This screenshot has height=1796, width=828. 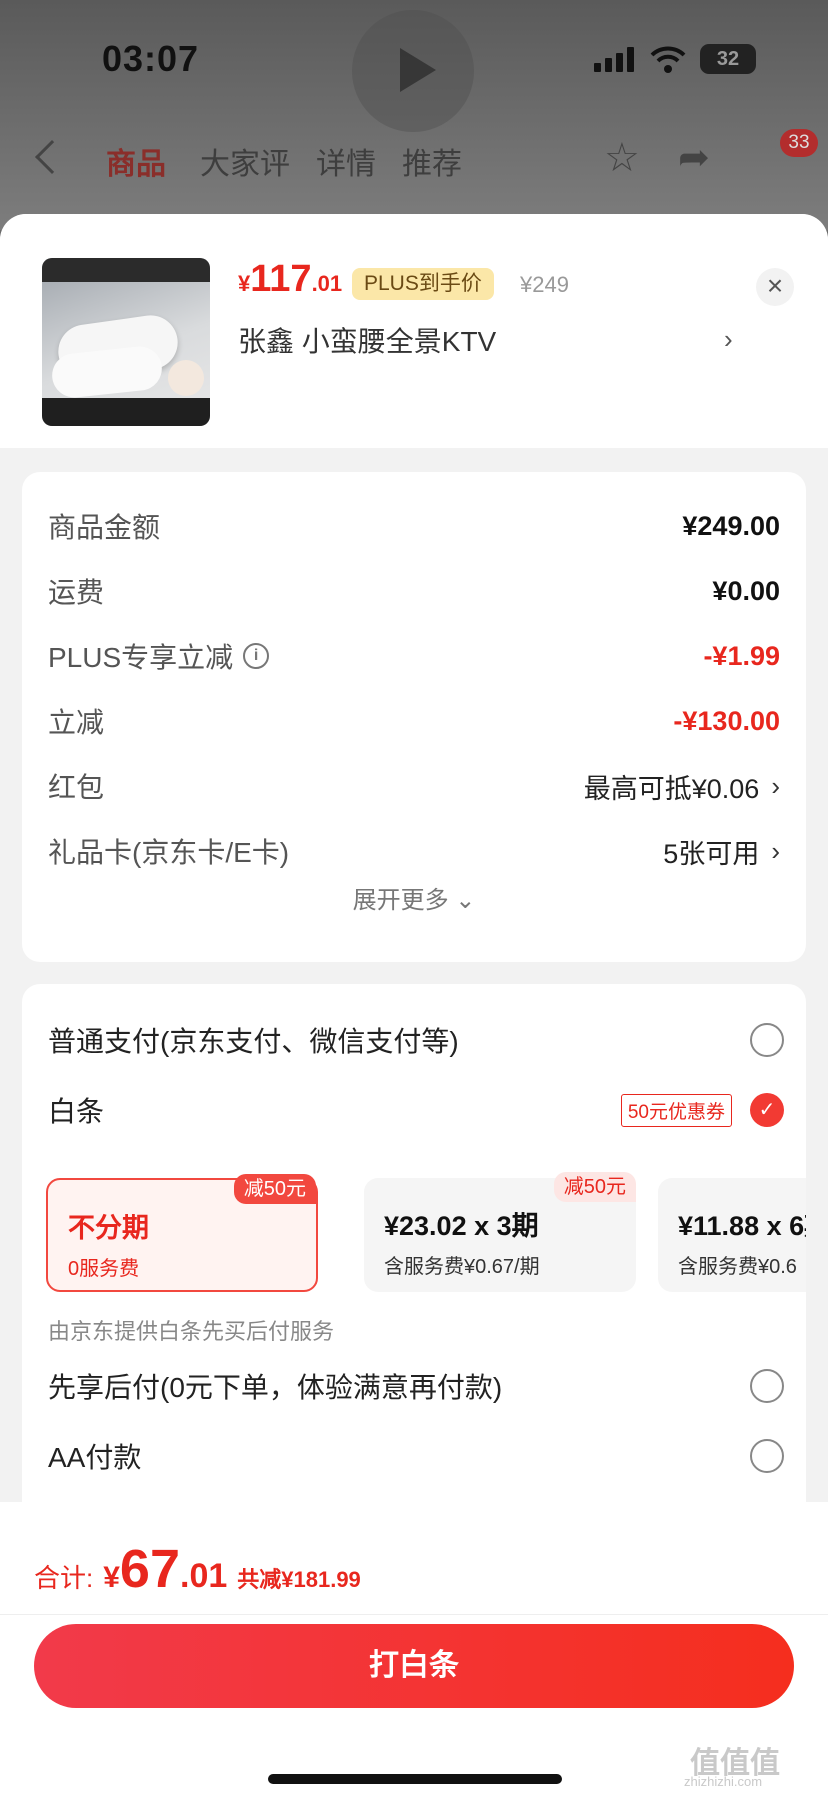 I want to click on tab-product: 商品, so click(x=136, y=161).